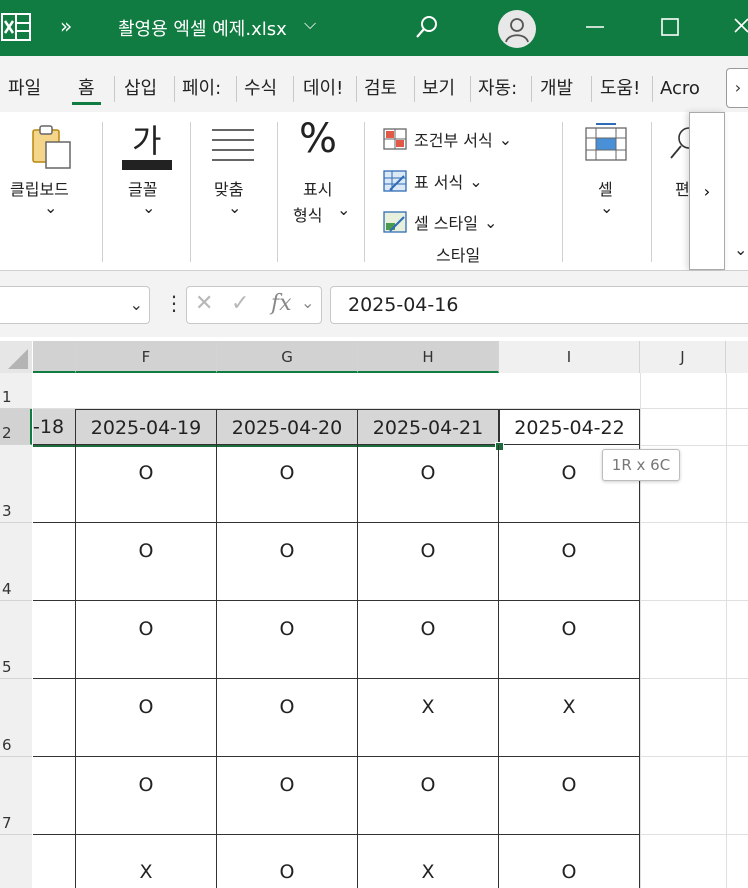  Describe the element at coordinates (146, 640) in the screenshot. I see `cell-f5: O` at that location.